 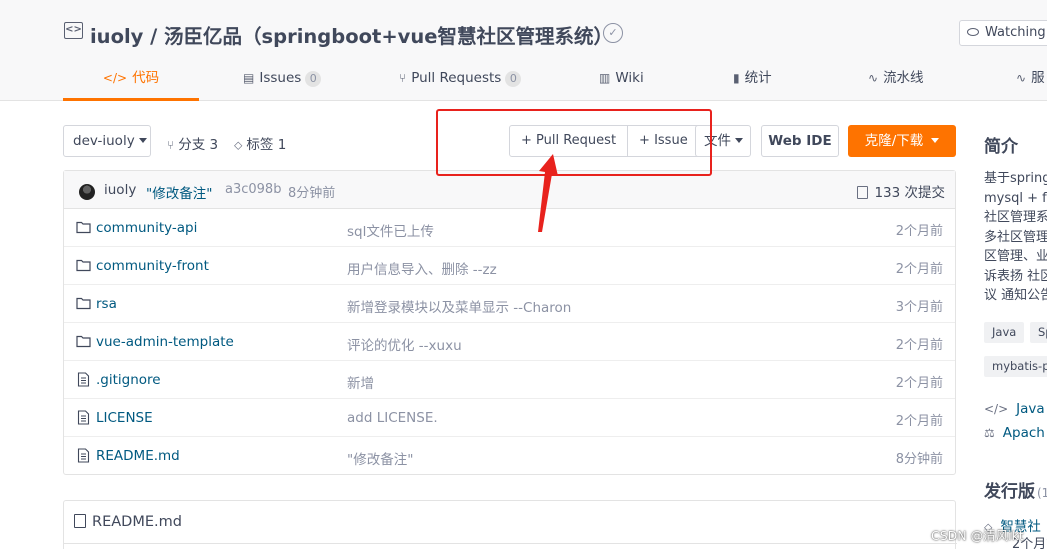 What do you see at coordinates (138, 456) in the screenshot?
I see `file-name-link: README.md` at bounding box center [138, 456].